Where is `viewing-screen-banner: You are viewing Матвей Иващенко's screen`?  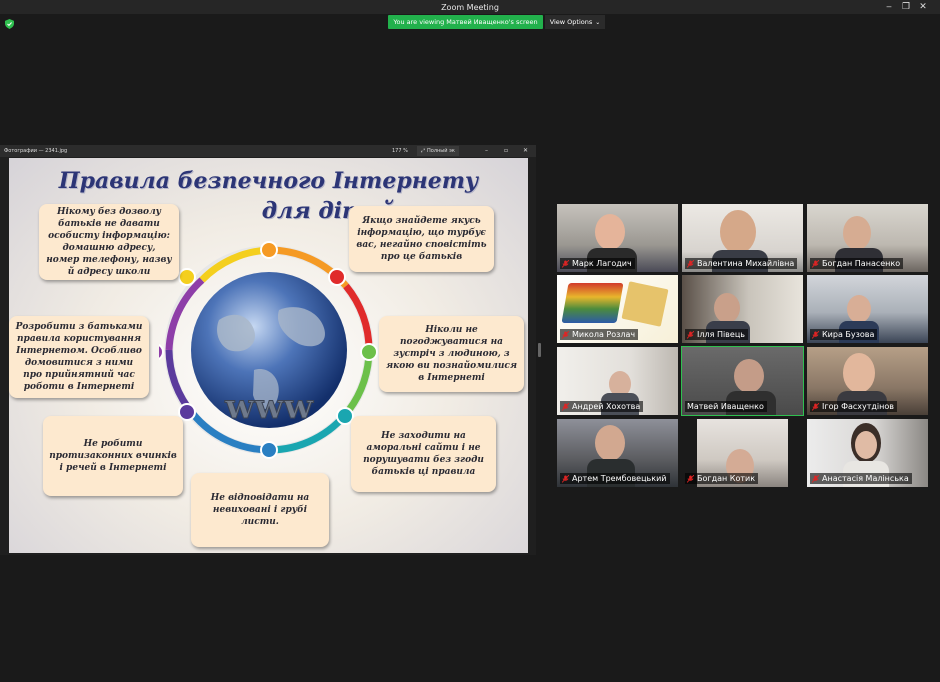 viewing-screen-banner: You are viewing Матвей Иващенко's screen is located at coordinates (465, 22).